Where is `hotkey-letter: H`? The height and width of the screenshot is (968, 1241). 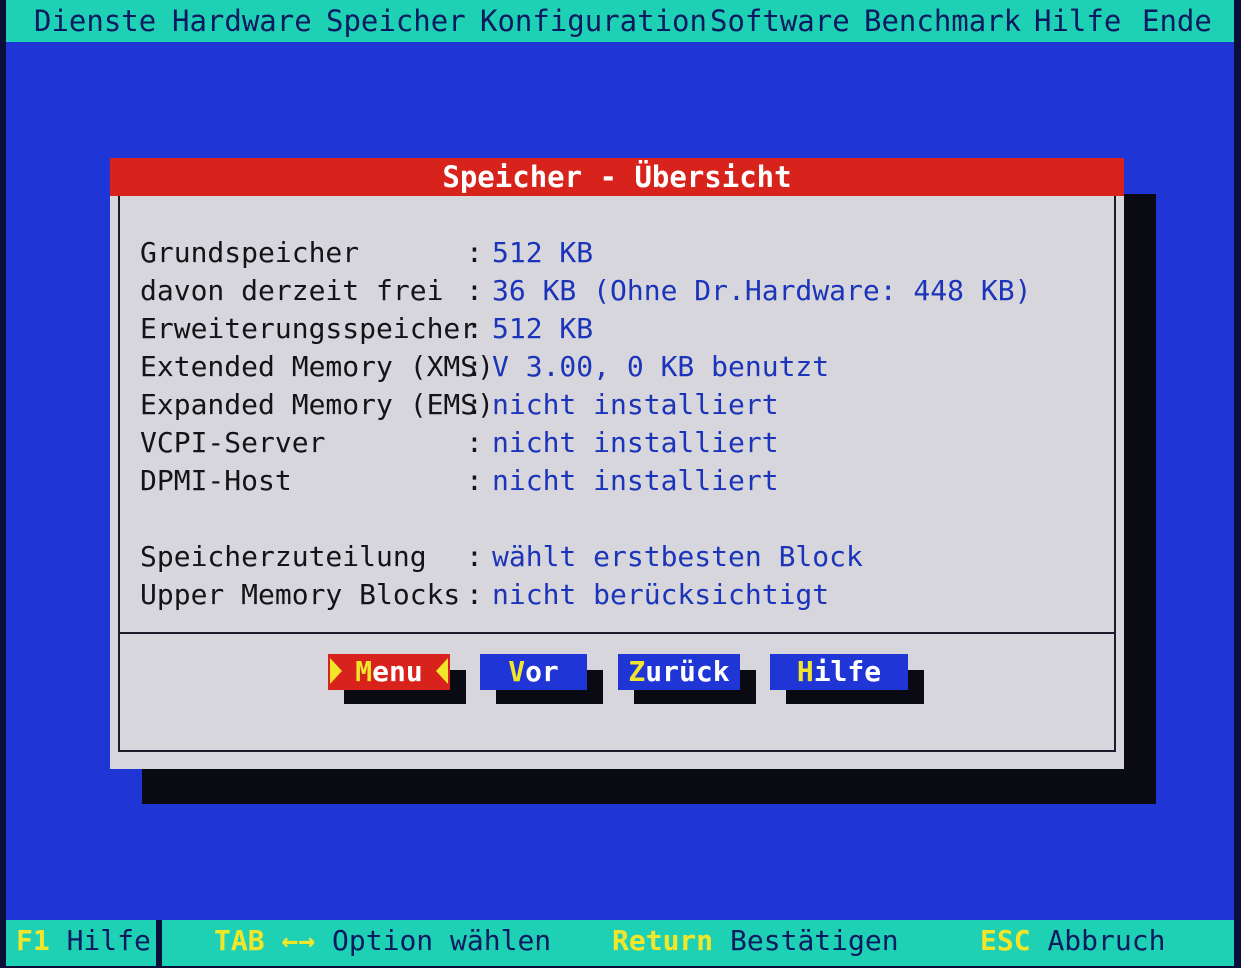 hotkey-letter: H is located at coordinates (805, 671).